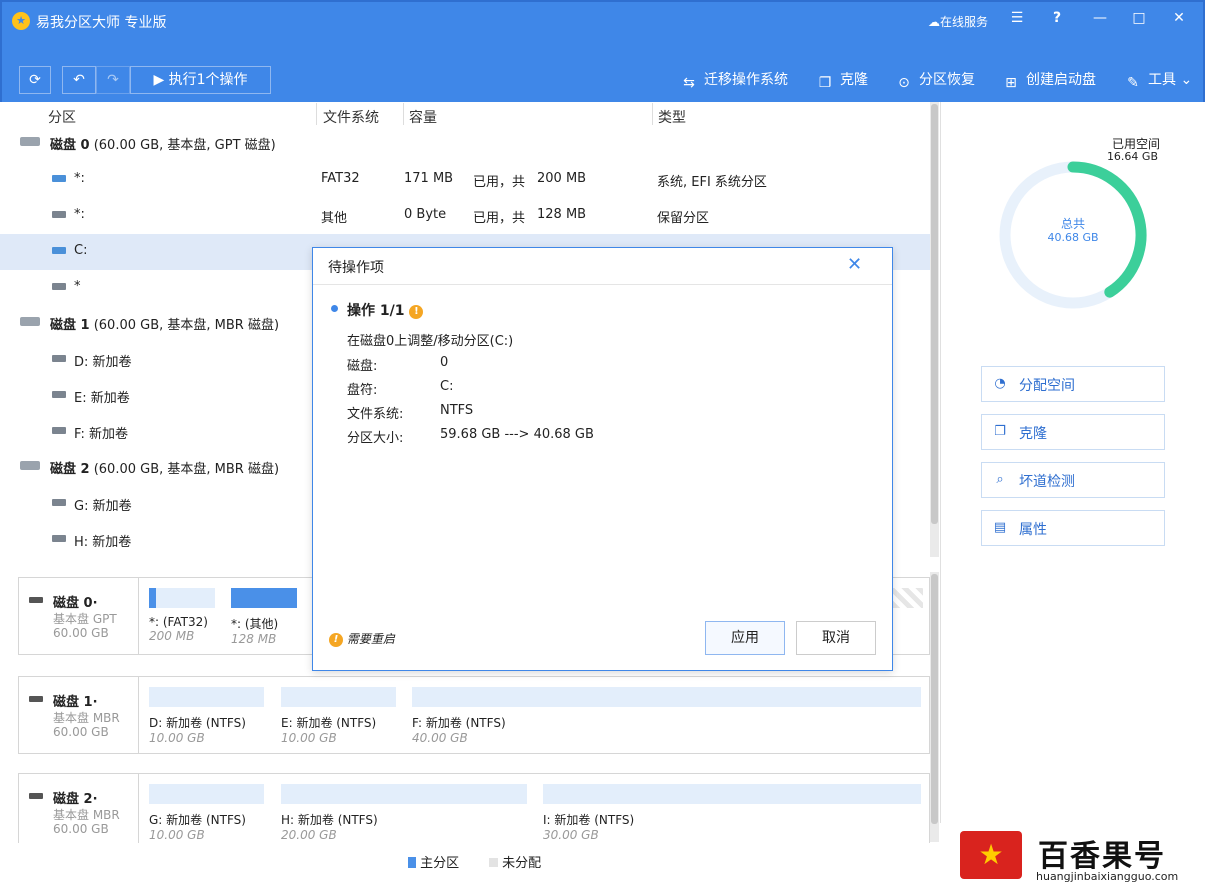 Image resolution: width=1205 pixels, height=886 pixels. I want to click on partition-segment: F: 新加卷 (NTFS) 40.00 GB, so click(666, 716).